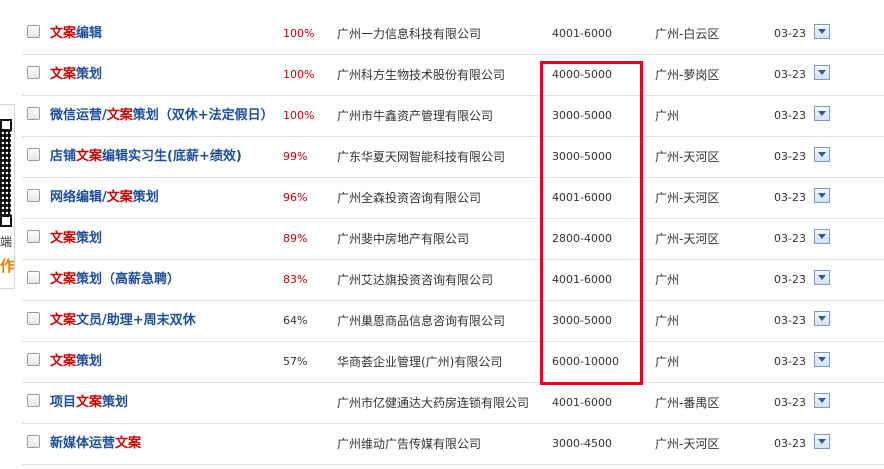 The width and height of the screenshot is (884, 469). I want to click on match-rate: 83%, so click(295, 279).